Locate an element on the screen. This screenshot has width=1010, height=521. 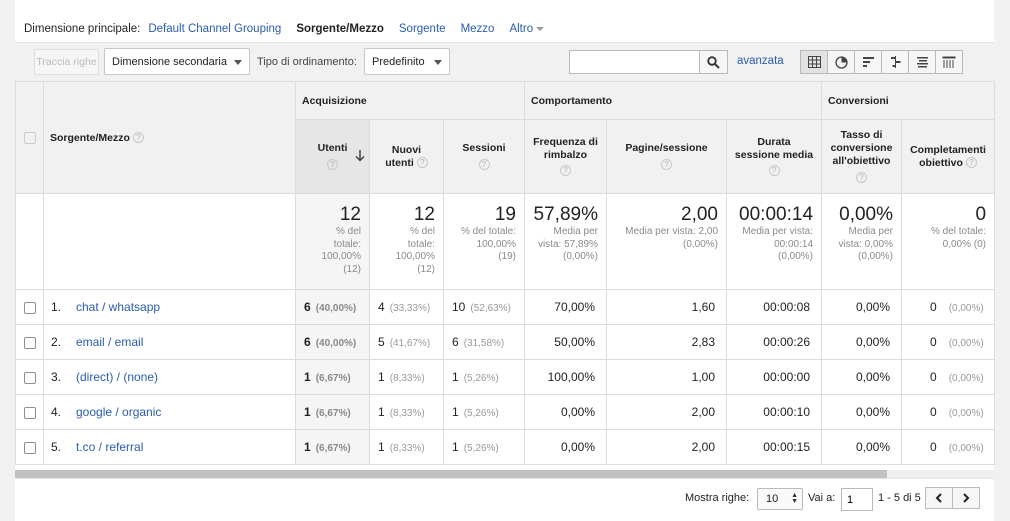
performance-view-button is located at coordinates (868, 62).